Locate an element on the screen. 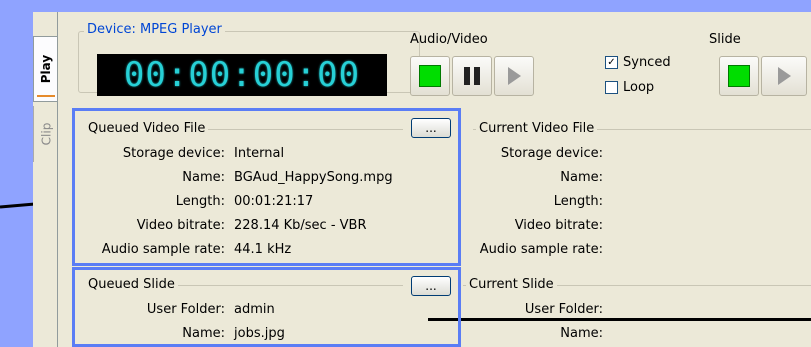 This screenshot has width=811, height=347. cs-name-label: Name: is located at coordinates (581, 333).